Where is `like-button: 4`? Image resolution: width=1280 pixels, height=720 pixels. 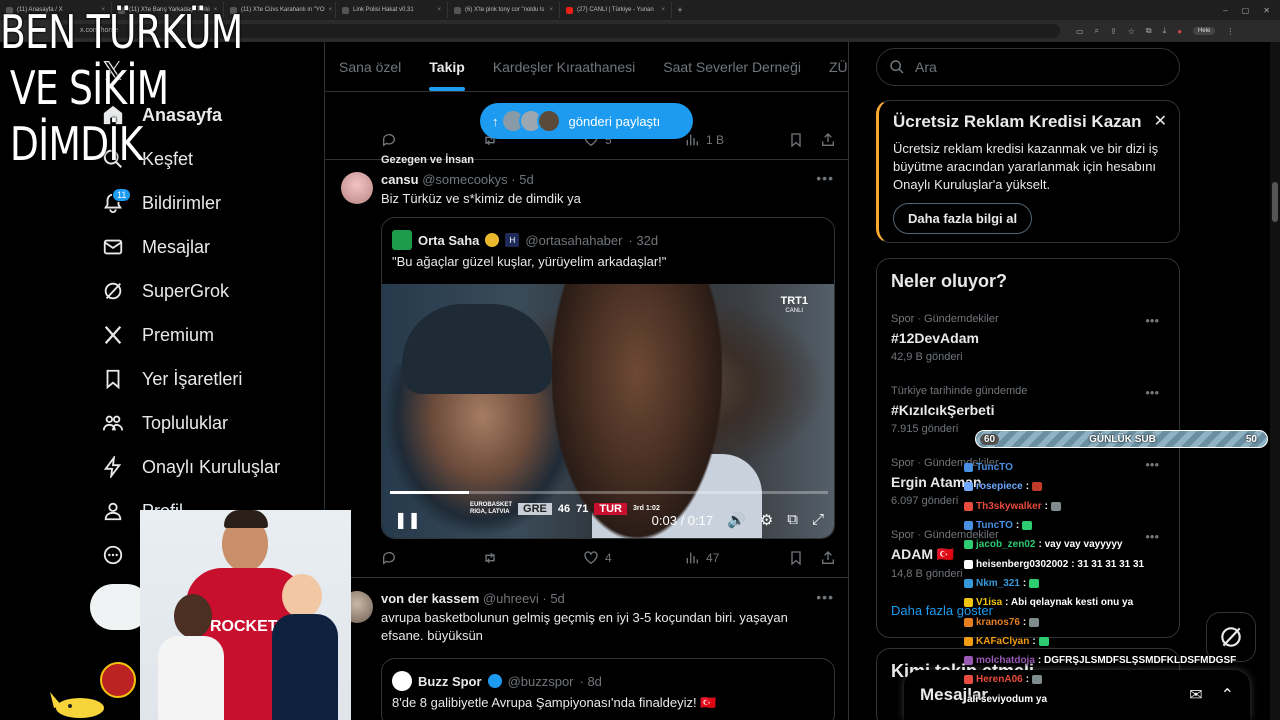 like-button: 4 is located at coordinates (633, 558).